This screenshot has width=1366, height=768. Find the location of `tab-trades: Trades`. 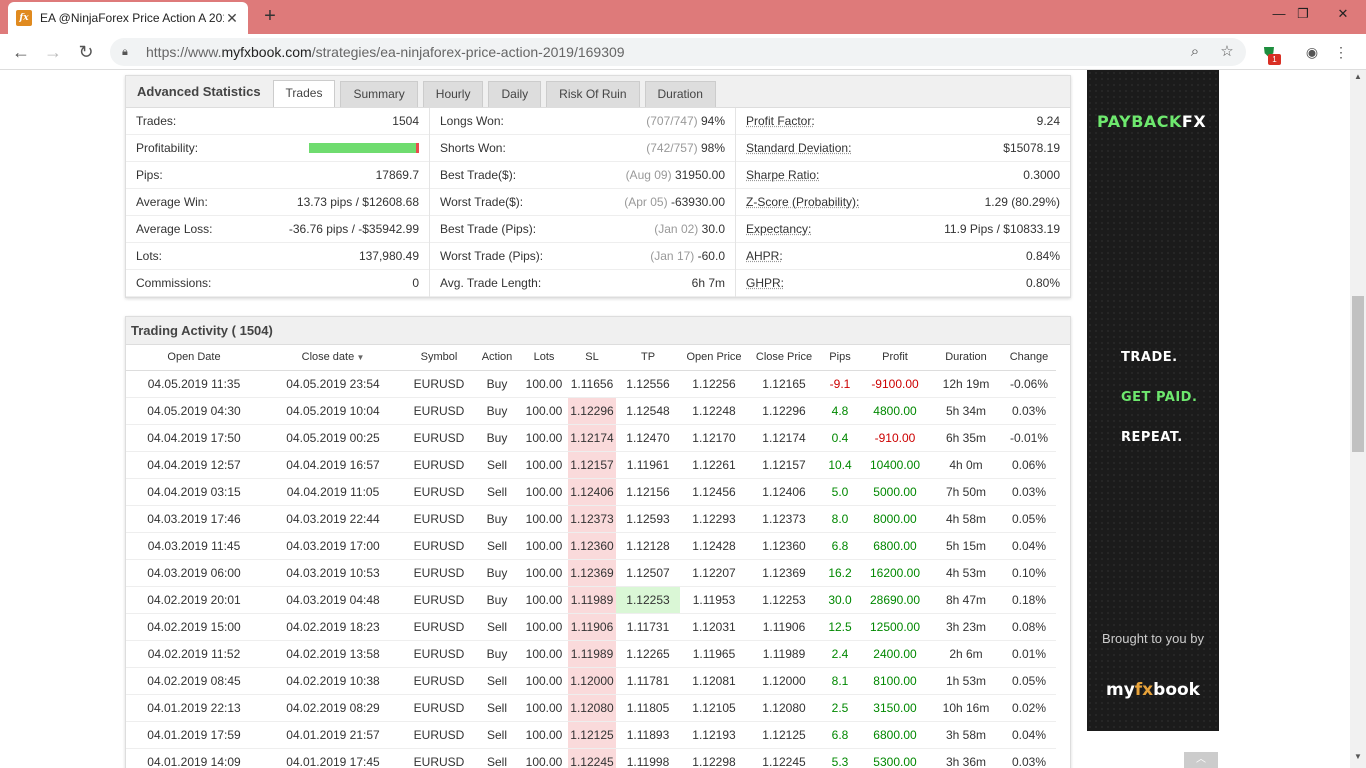

tab-trades: Trades is located at coordinates (304, 93).